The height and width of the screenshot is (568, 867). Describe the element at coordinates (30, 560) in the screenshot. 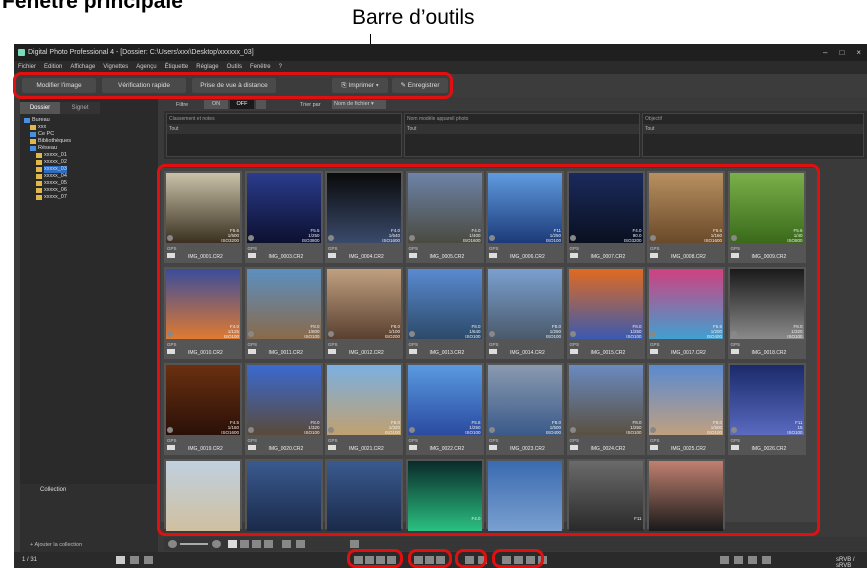

I see `image-count: 1 / 31` at that location.